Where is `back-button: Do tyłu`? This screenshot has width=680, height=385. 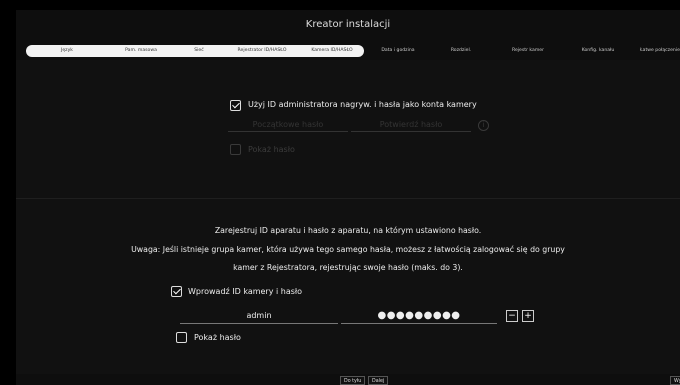 back-button: Do tyłu is located at coordinates (353, 380).